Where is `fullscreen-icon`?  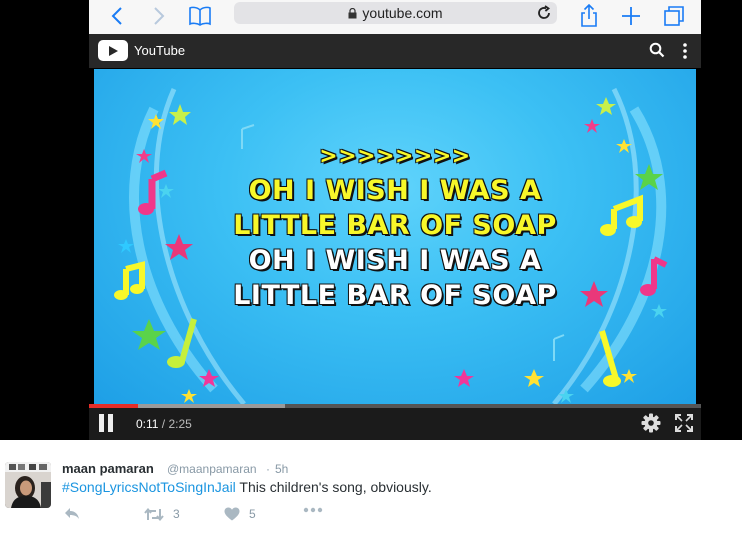 fullscreen-icon is located at coordinates (684, 425).